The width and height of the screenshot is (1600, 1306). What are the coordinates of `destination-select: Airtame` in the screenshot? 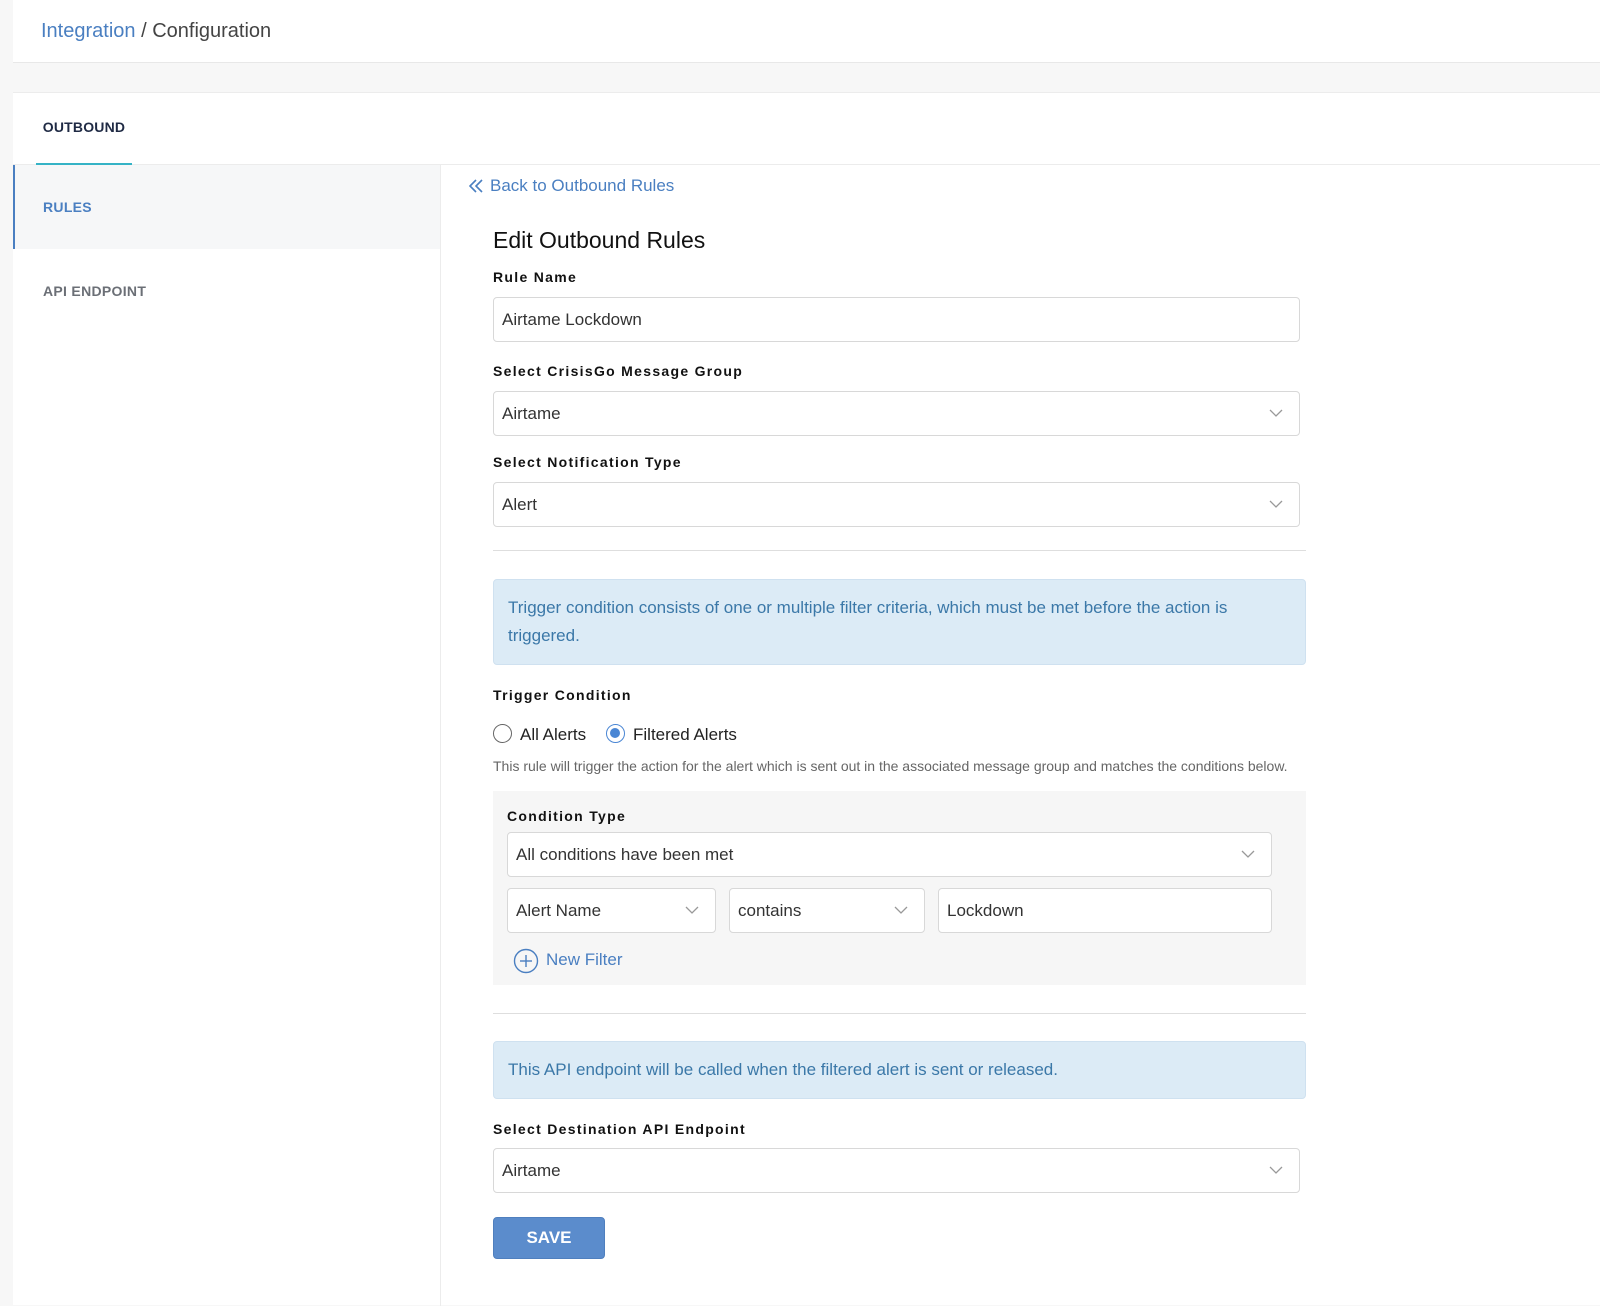 It's located at (896, 1170).